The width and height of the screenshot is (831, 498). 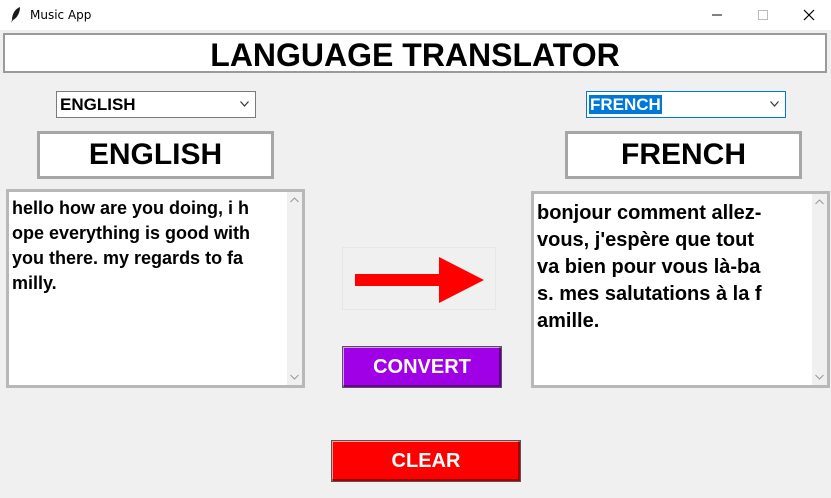 What do you see at coordinates (61, 15) in the screenshot?
I see `window-title: Music App` at bounding box center [61, 15].